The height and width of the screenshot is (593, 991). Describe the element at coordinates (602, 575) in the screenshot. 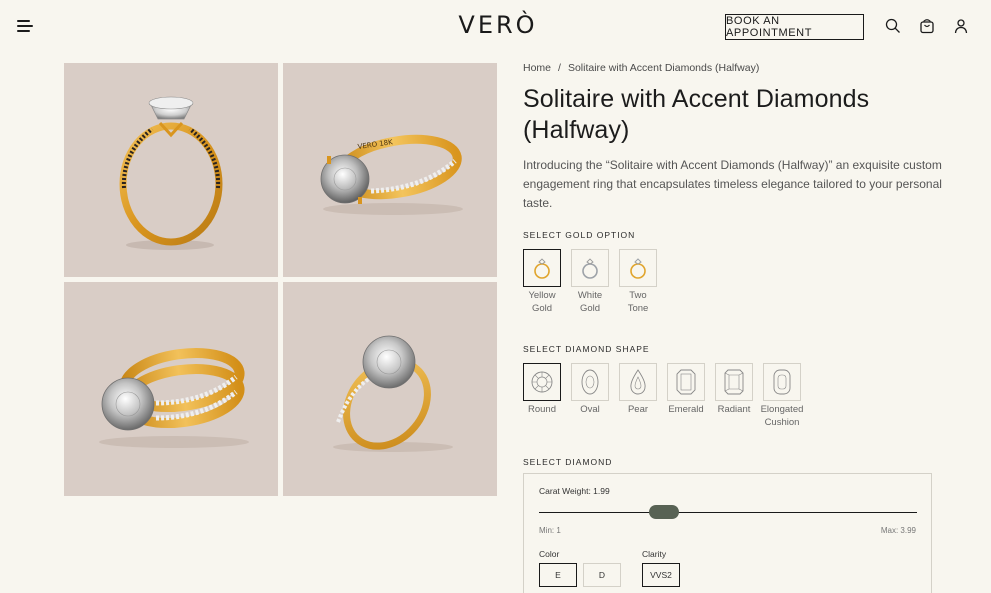

I see `color-option-d: D` at that location.